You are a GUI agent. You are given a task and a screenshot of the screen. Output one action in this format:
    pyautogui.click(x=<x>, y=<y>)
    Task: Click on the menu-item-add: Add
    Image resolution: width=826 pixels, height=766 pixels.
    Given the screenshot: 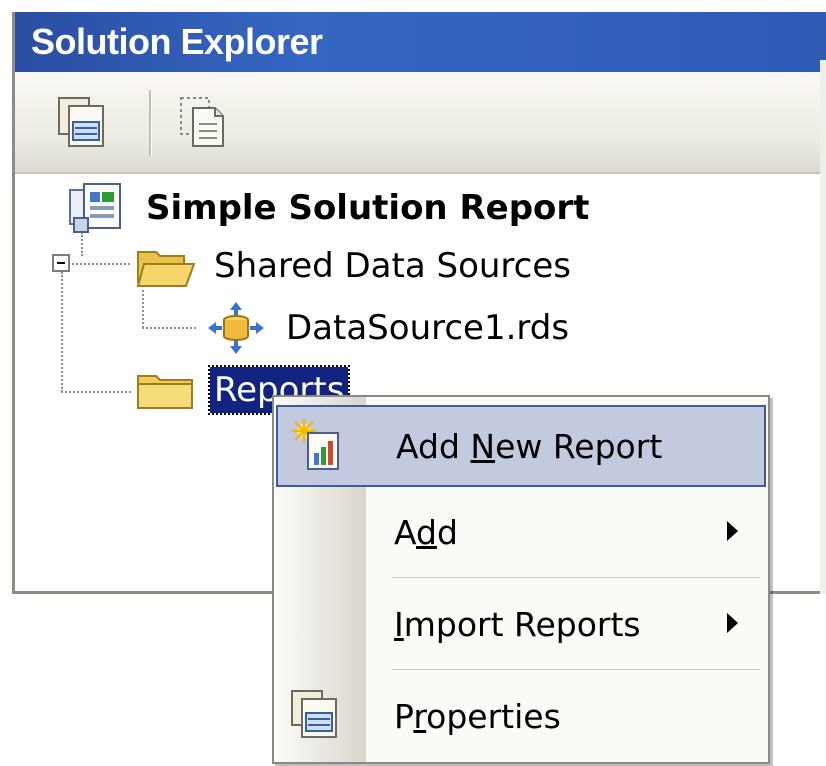 What is the action you would take?
    pyautogui.click(x=521, y=532)
    